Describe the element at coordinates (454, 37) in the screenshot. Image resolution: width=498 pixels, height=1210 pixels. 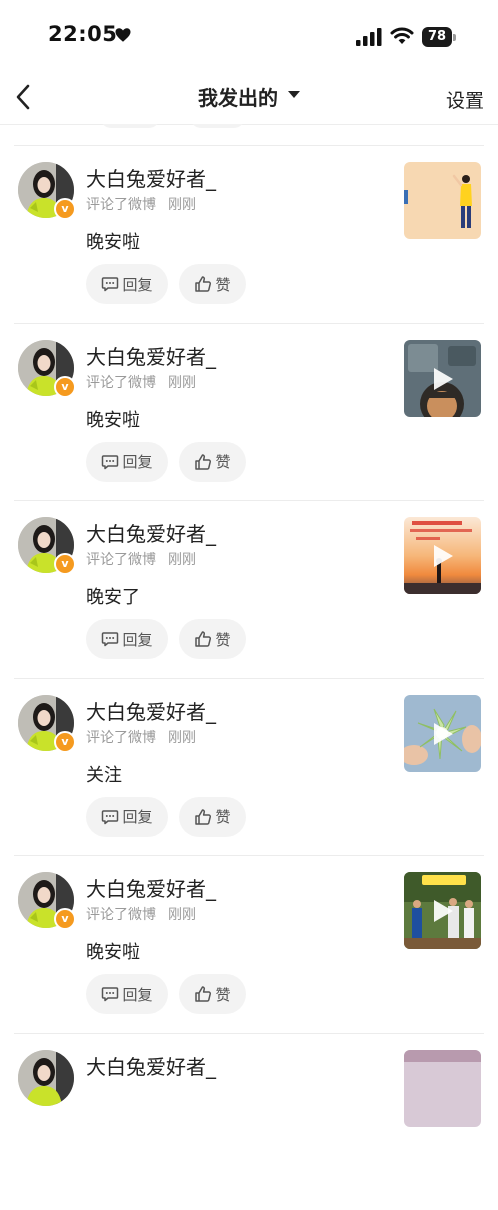
I see `battery-cap` at that location.